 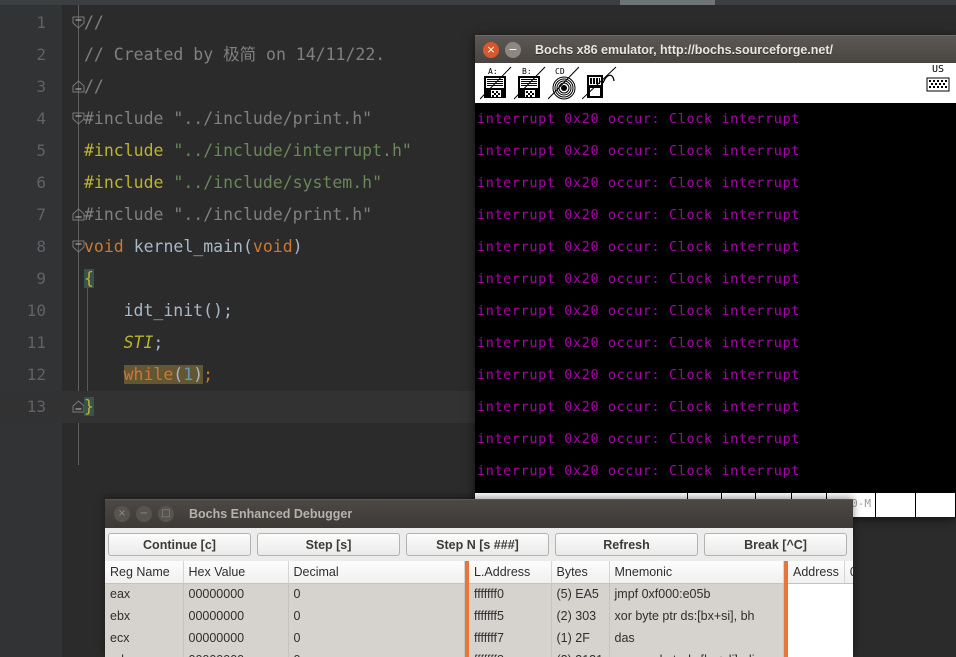 I want to click on continue-button: Continue [c], so click(x=179, y=544).